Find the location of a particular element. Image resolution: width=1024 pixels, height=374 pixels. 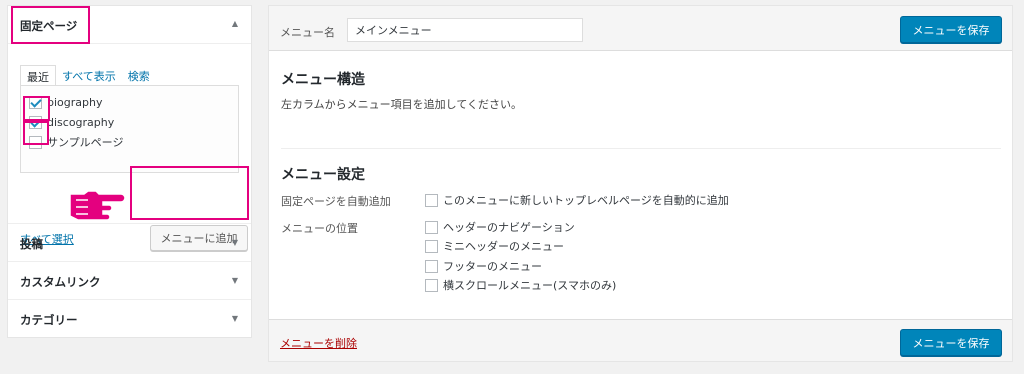

location-option: 横スクロールメニュー(スマホのみ) is located at coordinates (520, 285).